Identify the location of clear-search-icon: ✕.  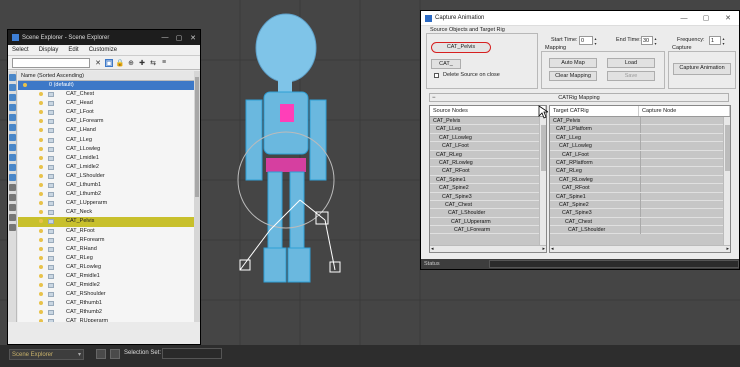
(98, 63).